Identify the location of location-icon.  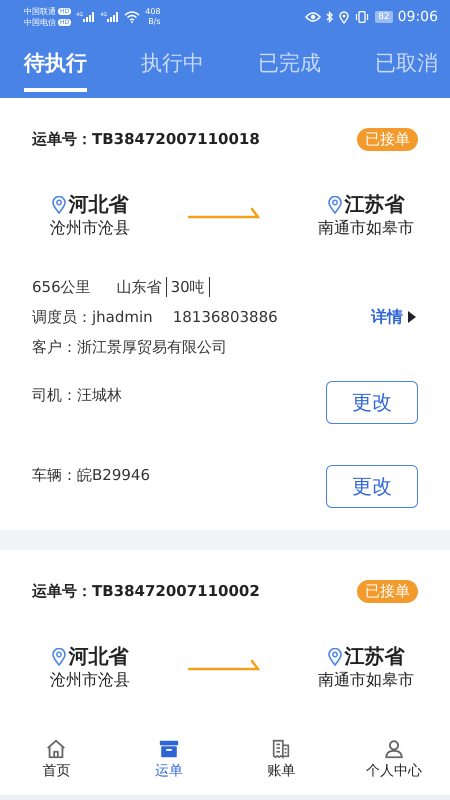
(344, 17).